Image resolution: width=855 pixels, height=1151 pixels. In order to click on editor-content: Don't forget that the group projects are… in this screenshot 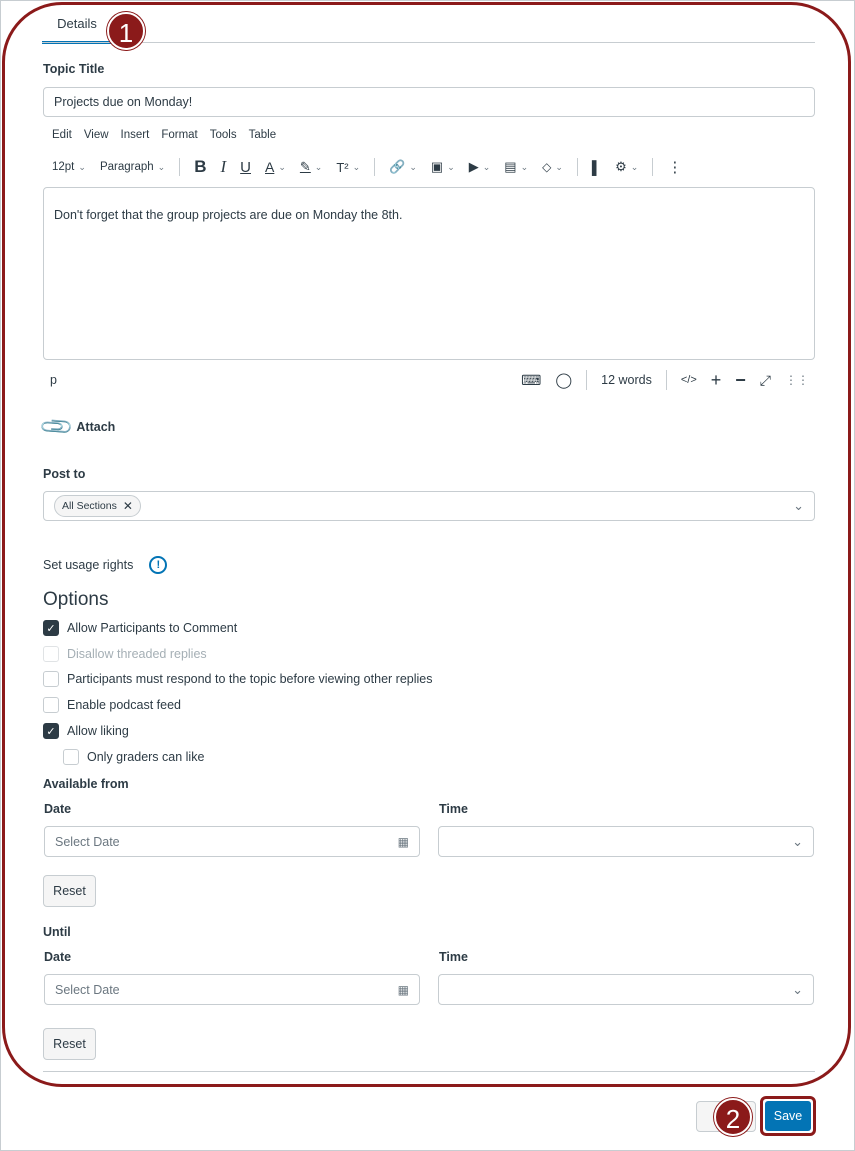, I will do `click(228, 215)`.